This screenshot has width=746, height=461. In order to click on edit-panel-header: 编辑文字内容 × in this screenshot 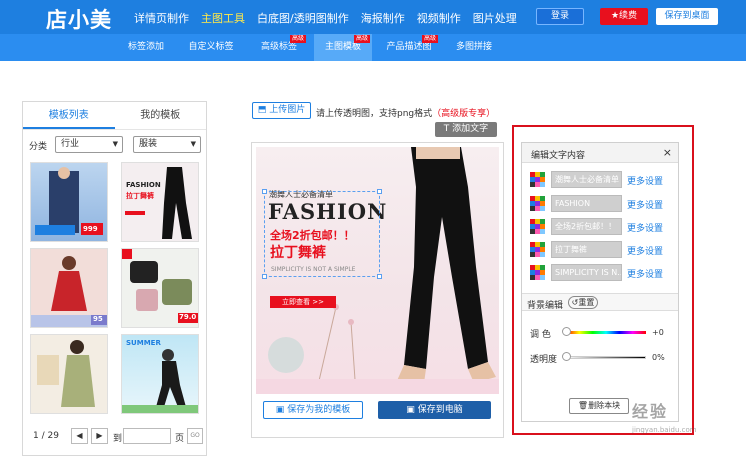, I will do `click(600, 153)`.